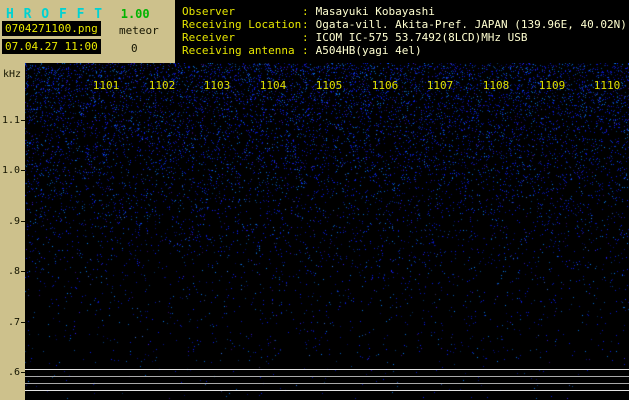 Image resolution: width=629 pixels, height=400 pixels. What do you see at coordinates (208, 37) in the screenshot?
I see `info-label: Receiver` at bounding box center [208, 37].